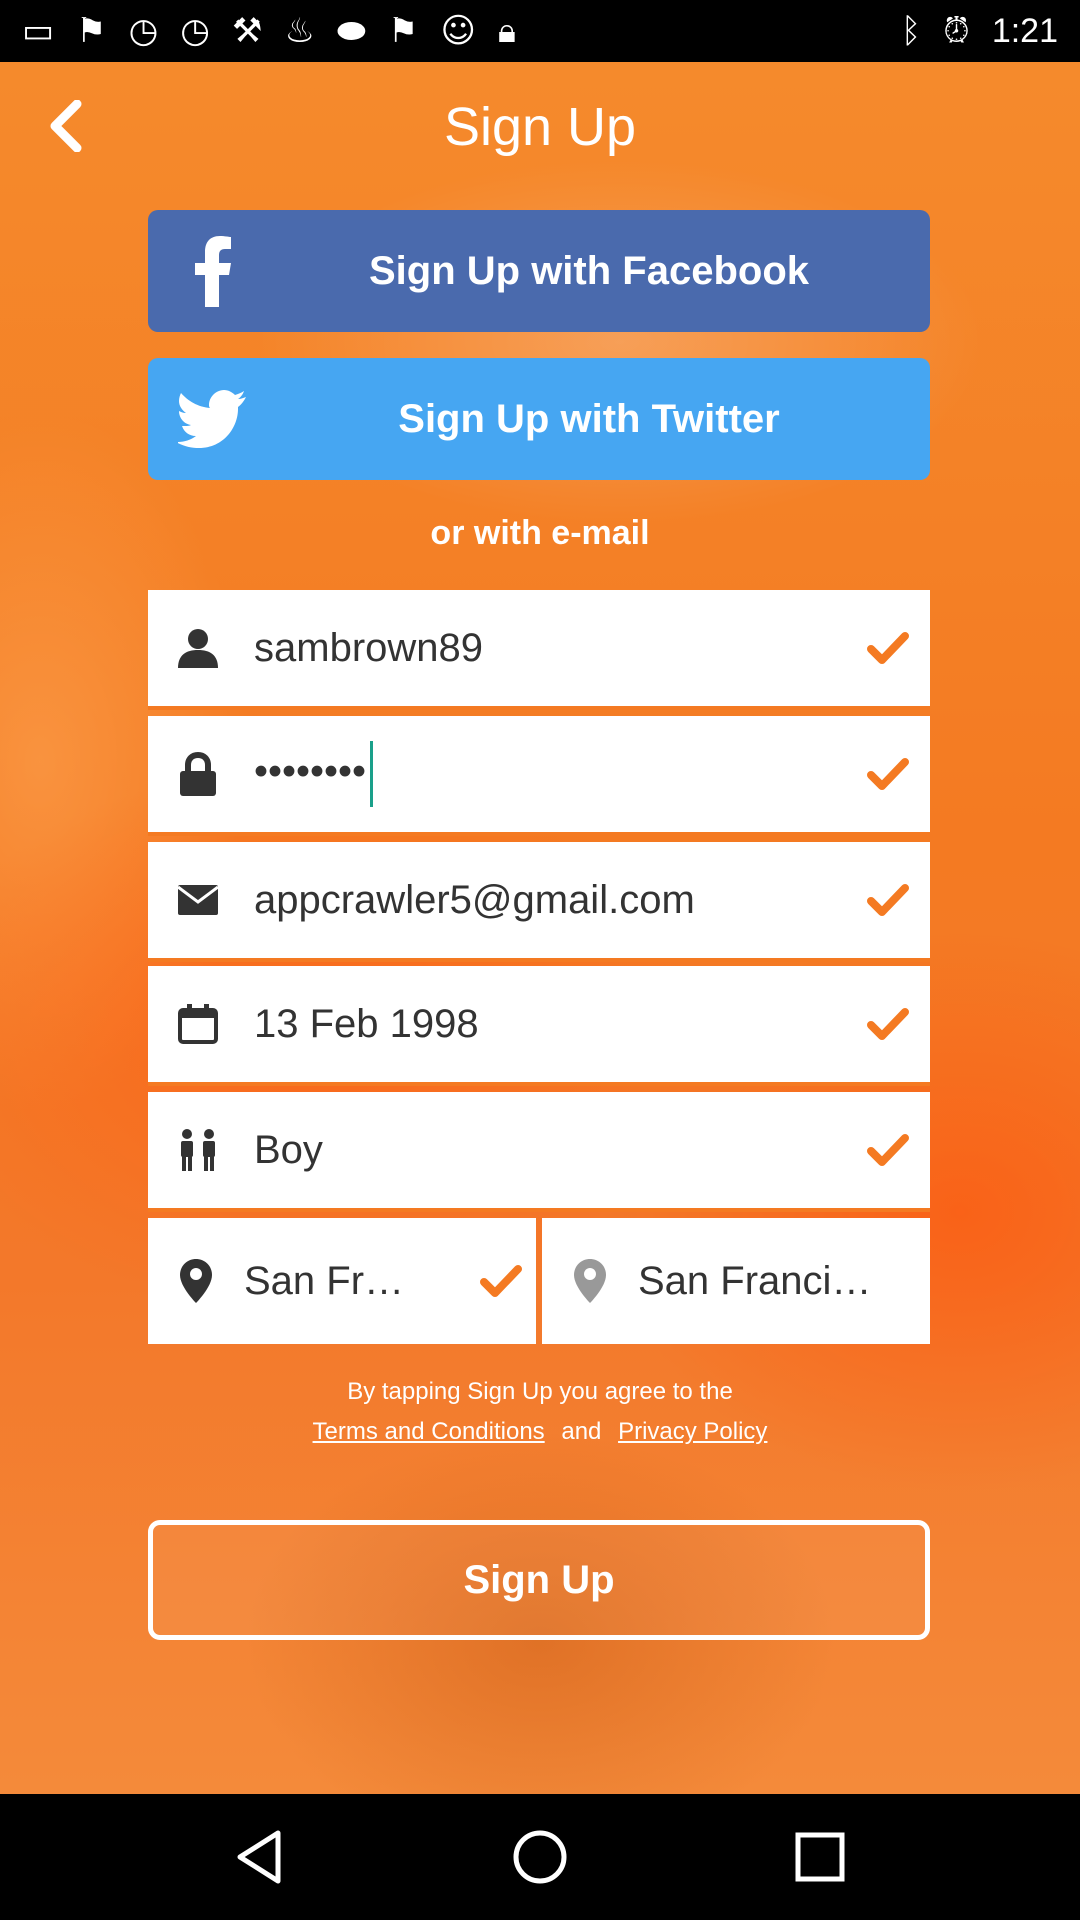 Image resolution: width=1080 pixels, height=1920 pixels. What do you see at coordinates (589, 418) in the screenshot?
I see `twitter-signup-label: Sign Up with Twitter` at bounding box center [589, 418].